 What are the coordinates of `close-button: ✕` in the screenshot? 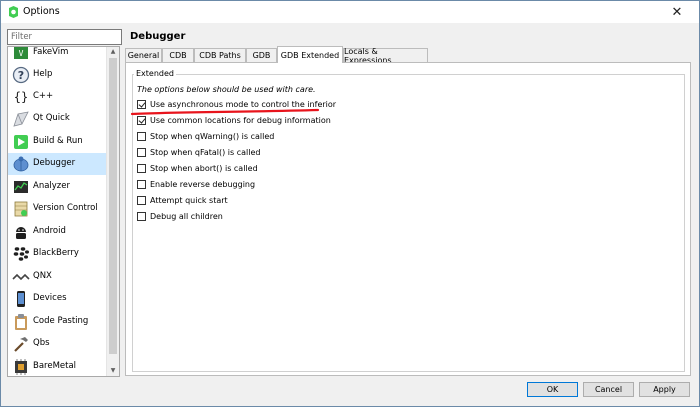 It's located at (677, 12).